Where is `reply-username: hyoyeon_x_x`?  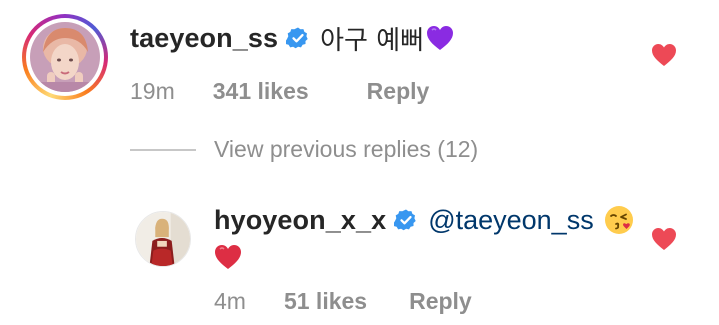
reply-username: hyoyeon_x_x is located at coordinates (300, 220).